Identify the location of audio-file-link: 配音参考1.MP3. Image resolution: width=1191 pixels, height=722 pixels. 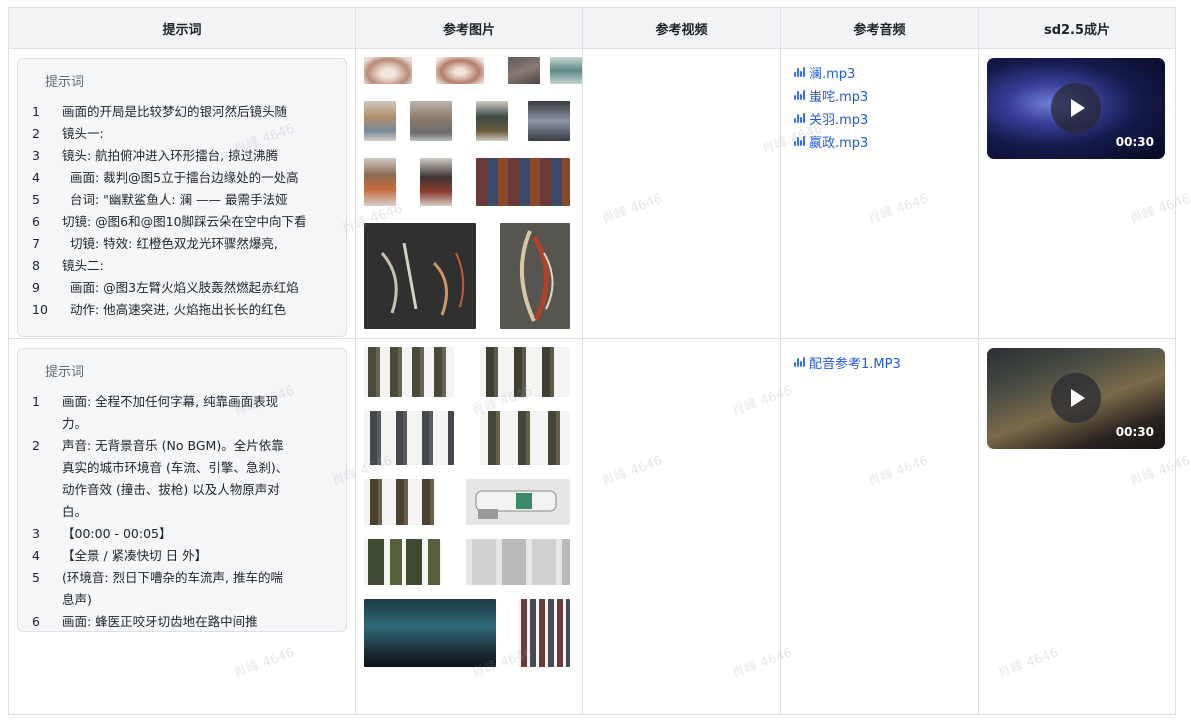
(847, 362).